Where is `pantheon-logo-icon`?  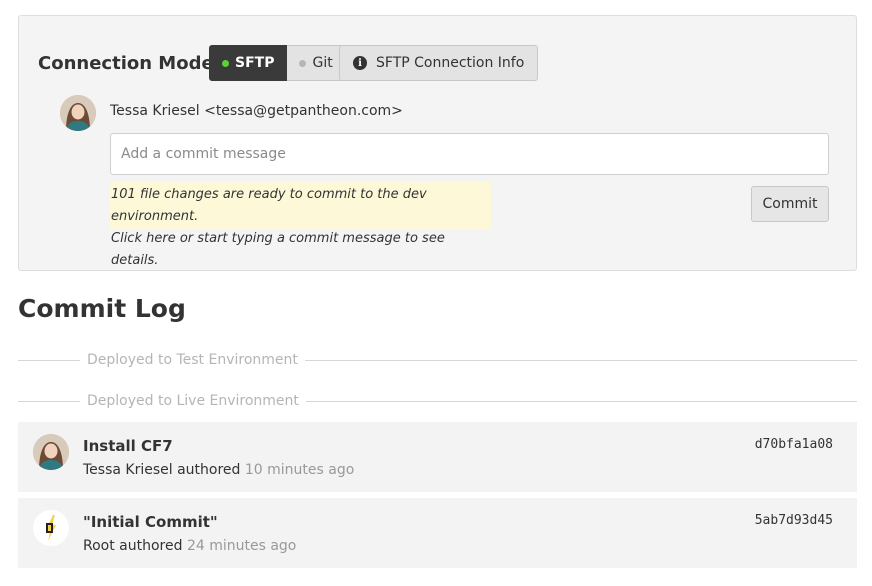
pantheon-logo-icon is located at coordinates (51, 528).